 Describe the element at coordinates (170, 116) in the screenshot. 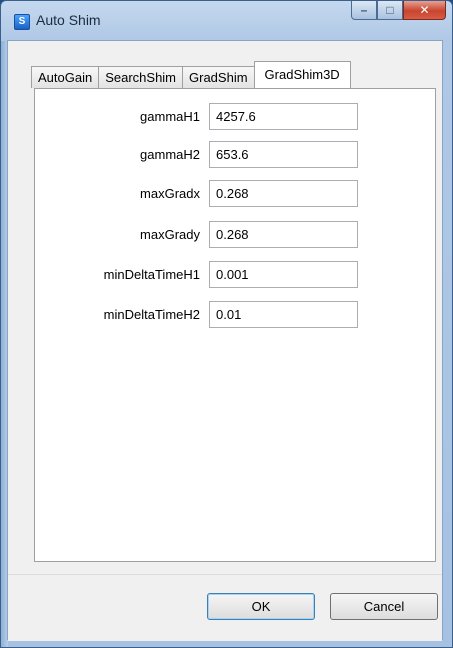

I see `gammah1-label: gammaH1` at that location.